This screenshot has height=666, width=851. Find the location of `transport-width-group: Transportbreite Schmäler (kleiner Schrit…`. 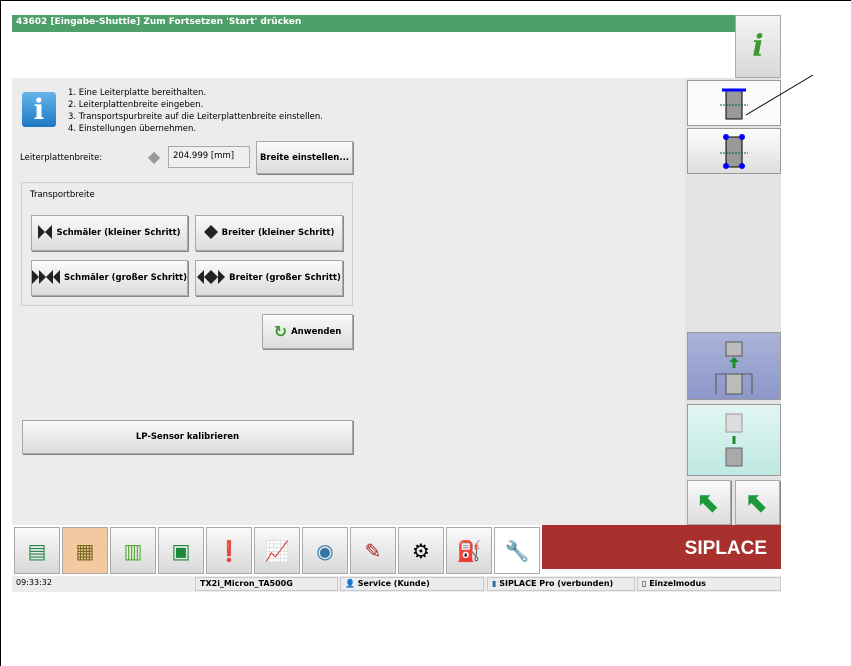

transport-width-group: Transportbreite Schmäler (kleiner Schrit… is located at coordinates (187, 244).